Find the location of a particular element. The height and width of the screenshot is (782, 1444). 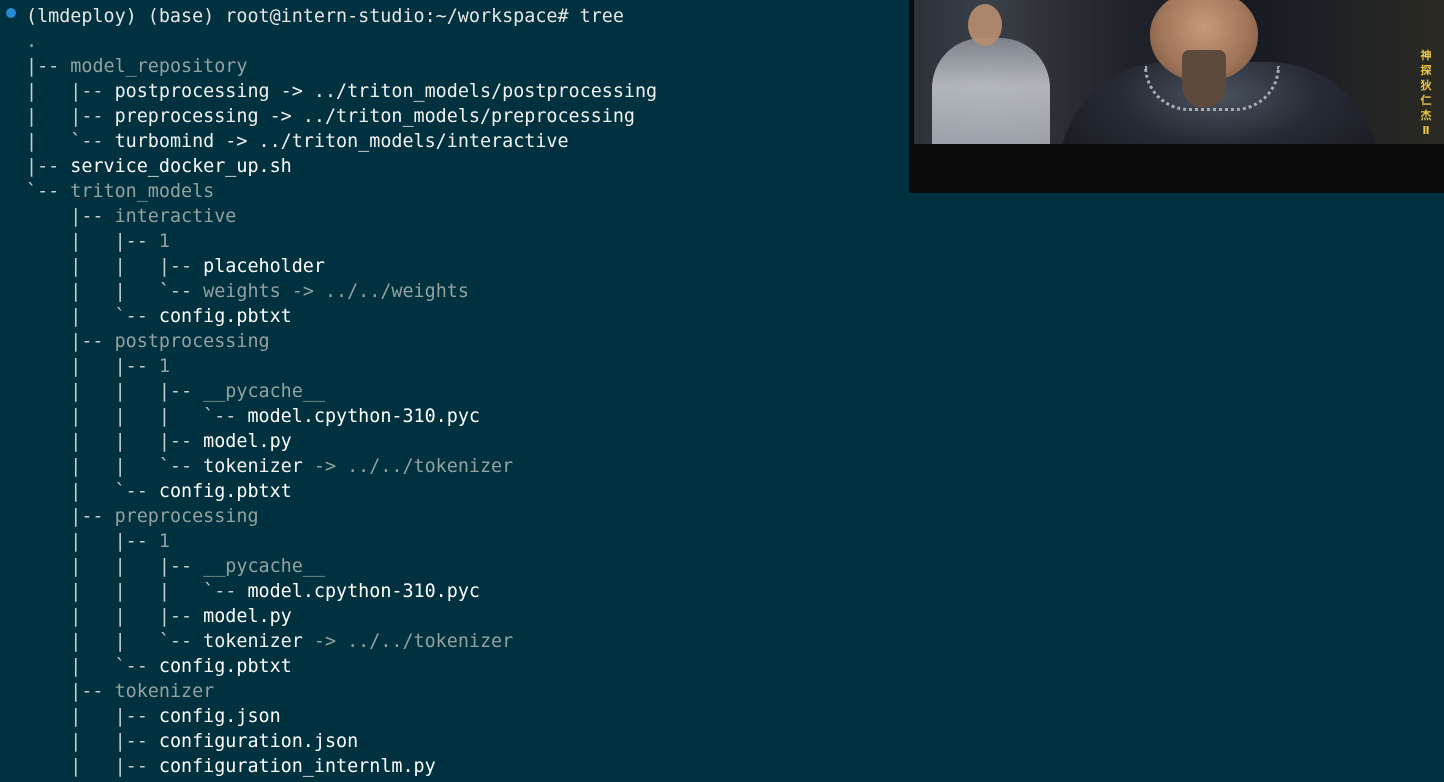

tree-branch: `-- is located at coordinates (48, 191).